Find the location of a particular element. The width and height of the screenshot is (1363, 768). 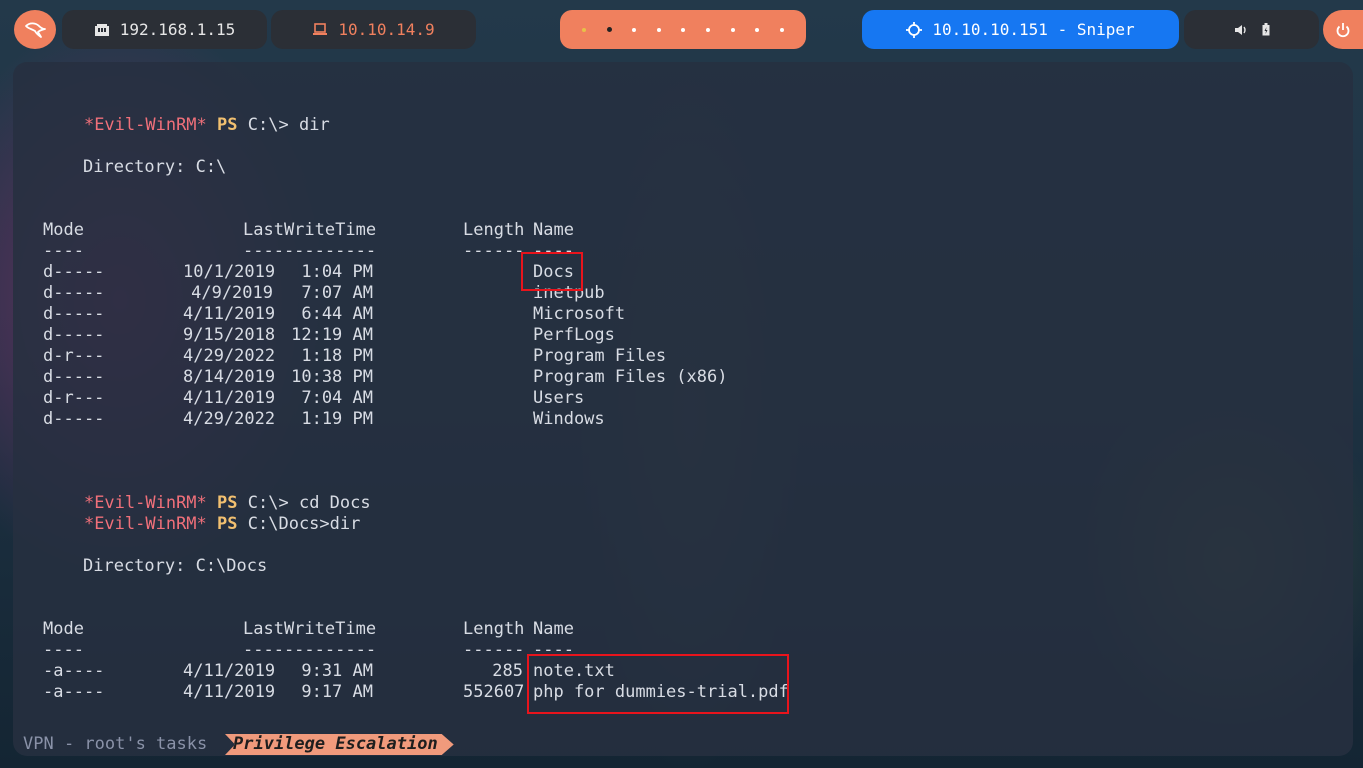

target-text: 10.10.10.151 - Sniper is located at coordinates (1033, 29).